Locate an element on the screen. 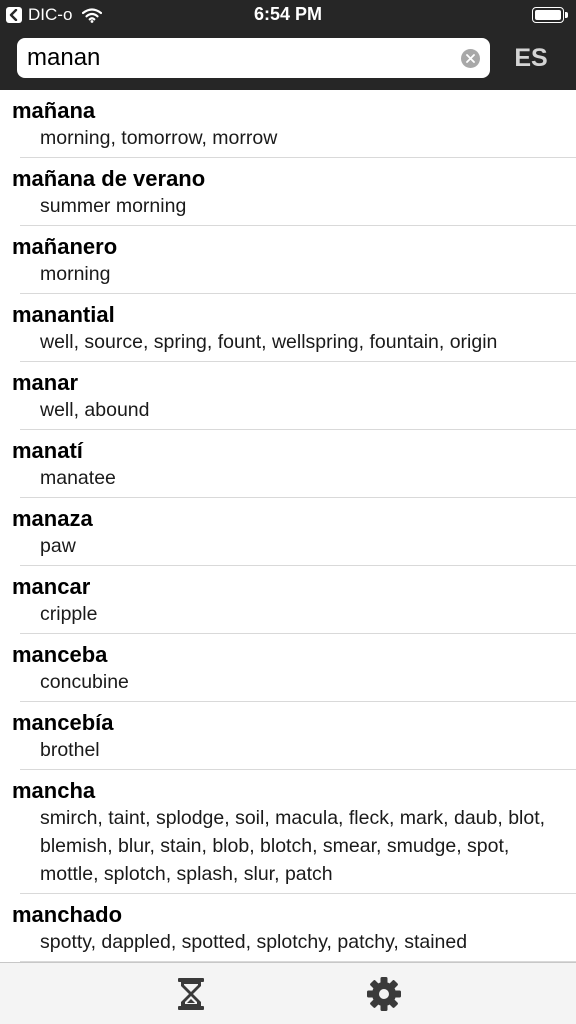 Image resolution: width=576 pixels, height=1024 pixels. list-item: mañana de verano summer morning is located at coordinates (288, 192).